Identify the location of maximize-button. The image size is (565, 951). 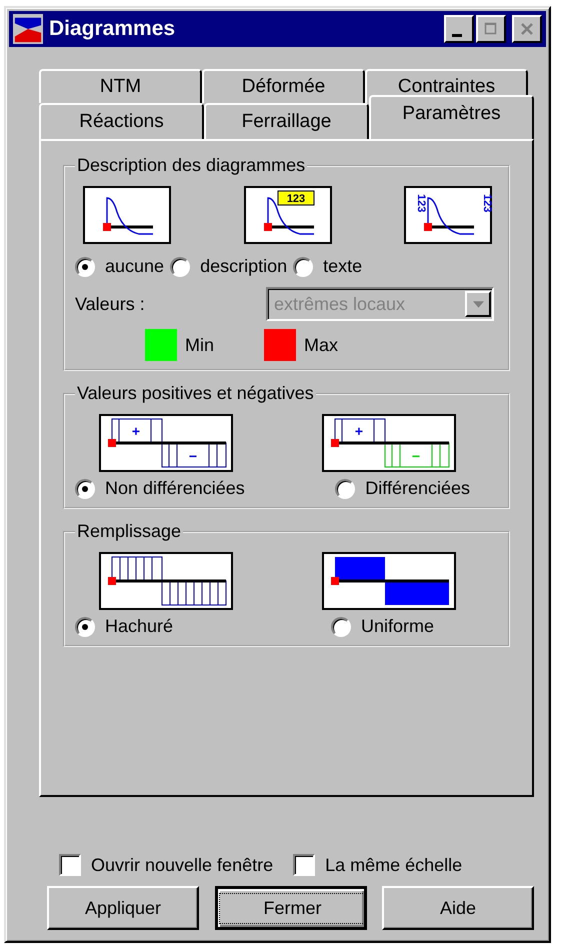
(491, 29).